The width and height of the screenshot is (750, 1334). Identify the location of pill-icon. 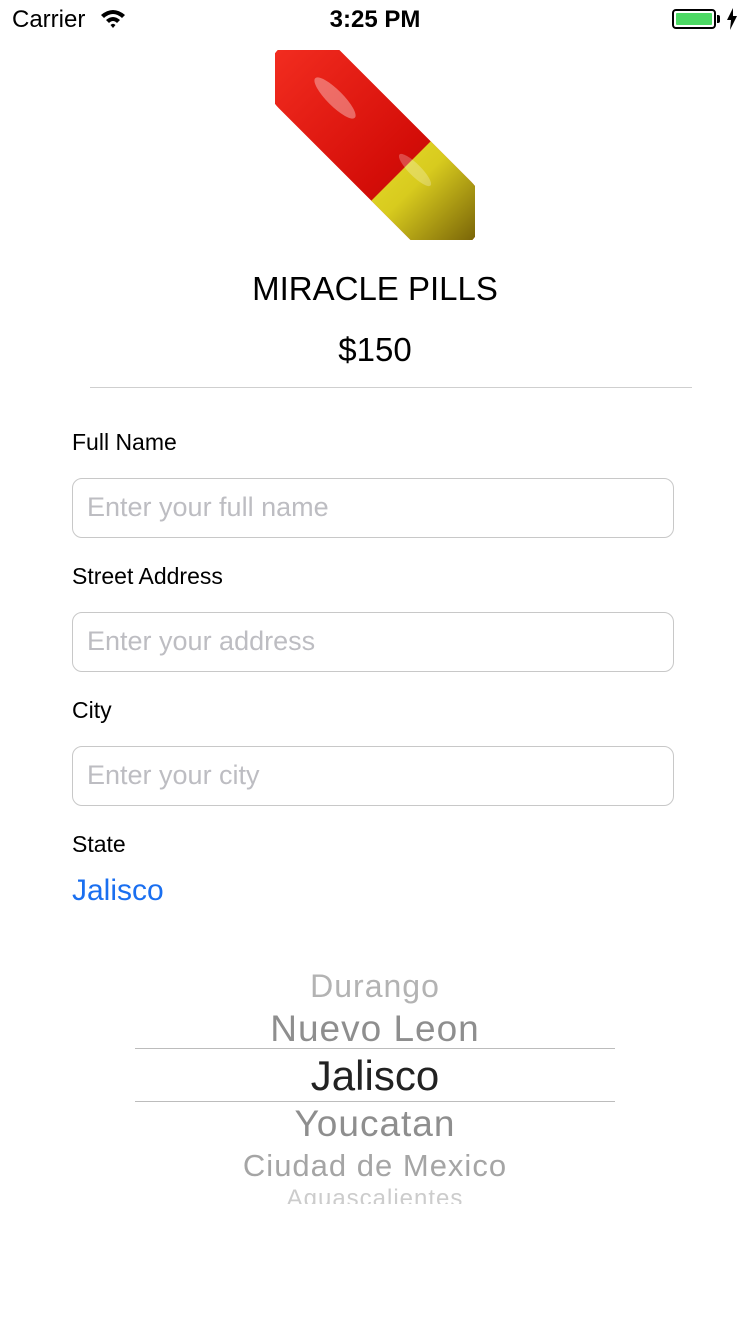
(375, 145).